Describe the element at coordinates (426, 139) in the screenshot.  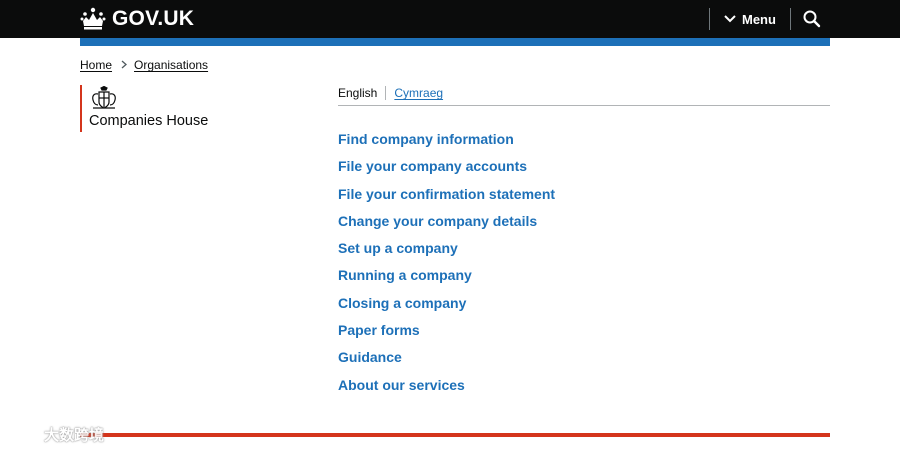
I see `link-find-company-information: Find company information` at that location.